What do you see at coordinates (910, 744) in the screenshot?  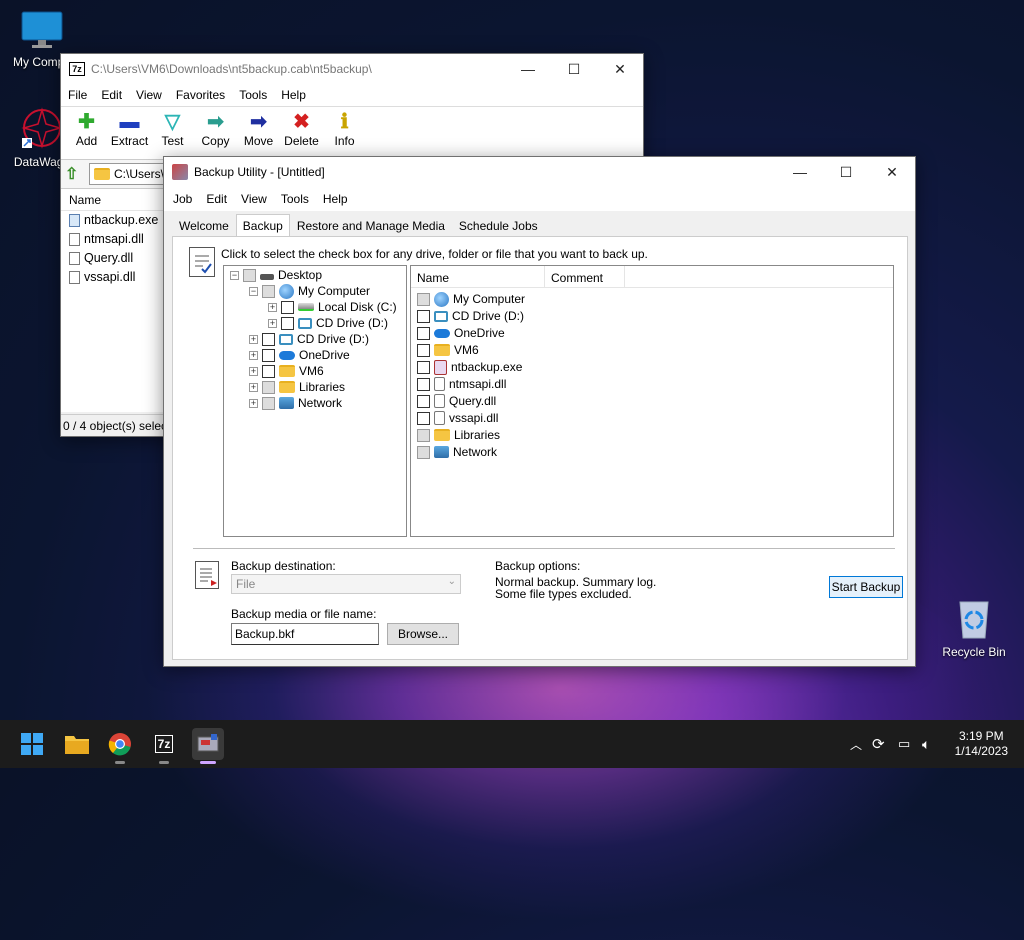 I see `network-icon: ▭` at bounding box center [910, 744].